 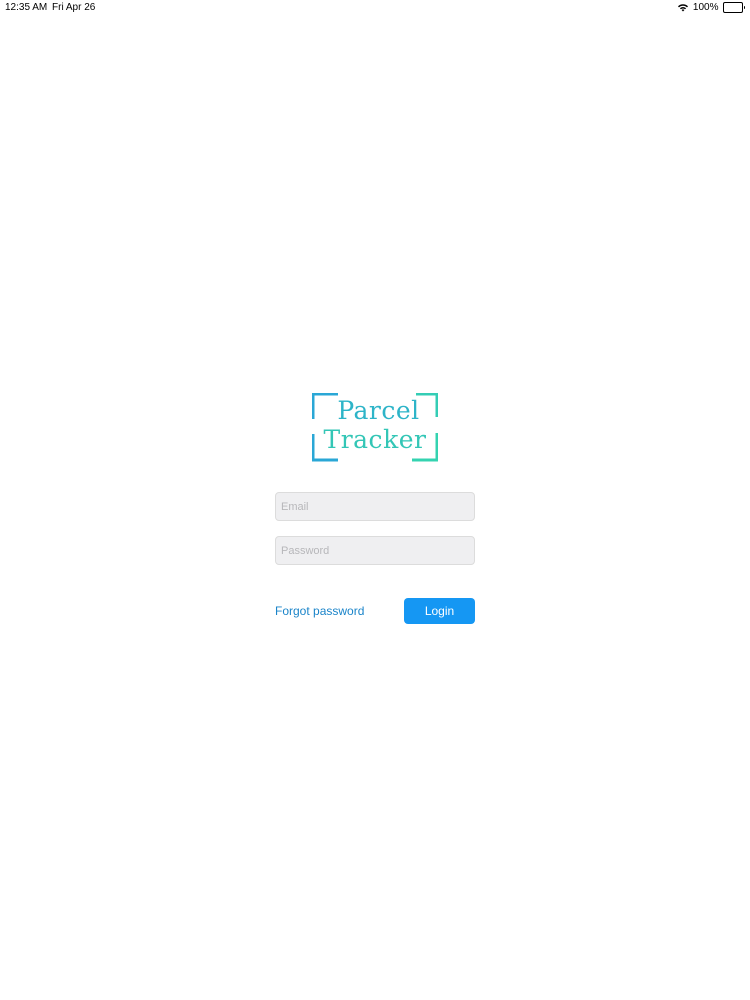 I want to click on parcel-tracker-logo: Parcel Tracker, so click(x=375, y=427).